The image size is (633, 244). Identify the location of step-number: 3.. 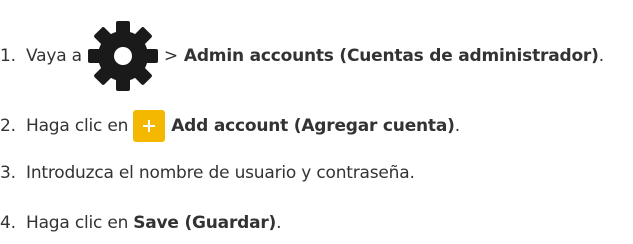
(8, 173).